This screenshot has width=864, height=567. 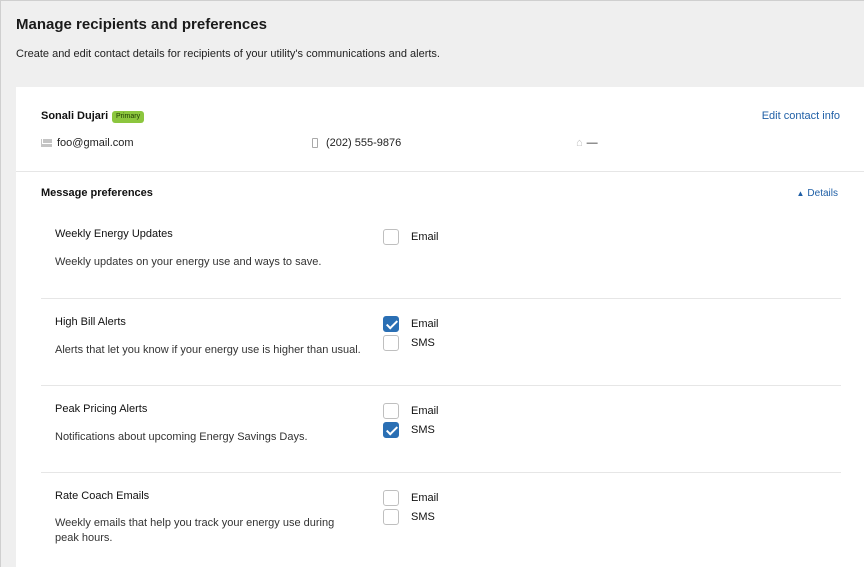 What do you see at coordinates (315, 143) in the screenshot?
I see `mobile-phone-icon` at bounding box center [315, 143].